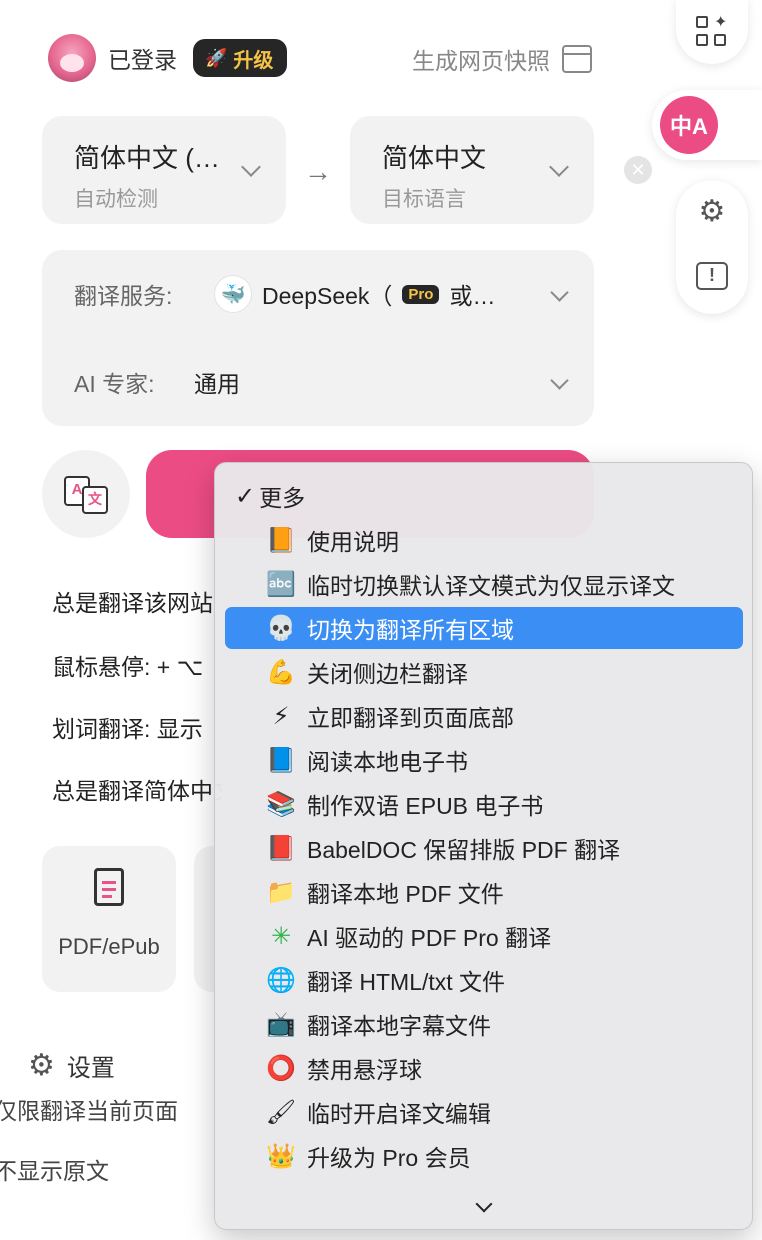 This screenshot has width=762, height=1240. Describe the element at coordinates (281, 804) in the screenshot. I see `books-icon: 📚` at that location.